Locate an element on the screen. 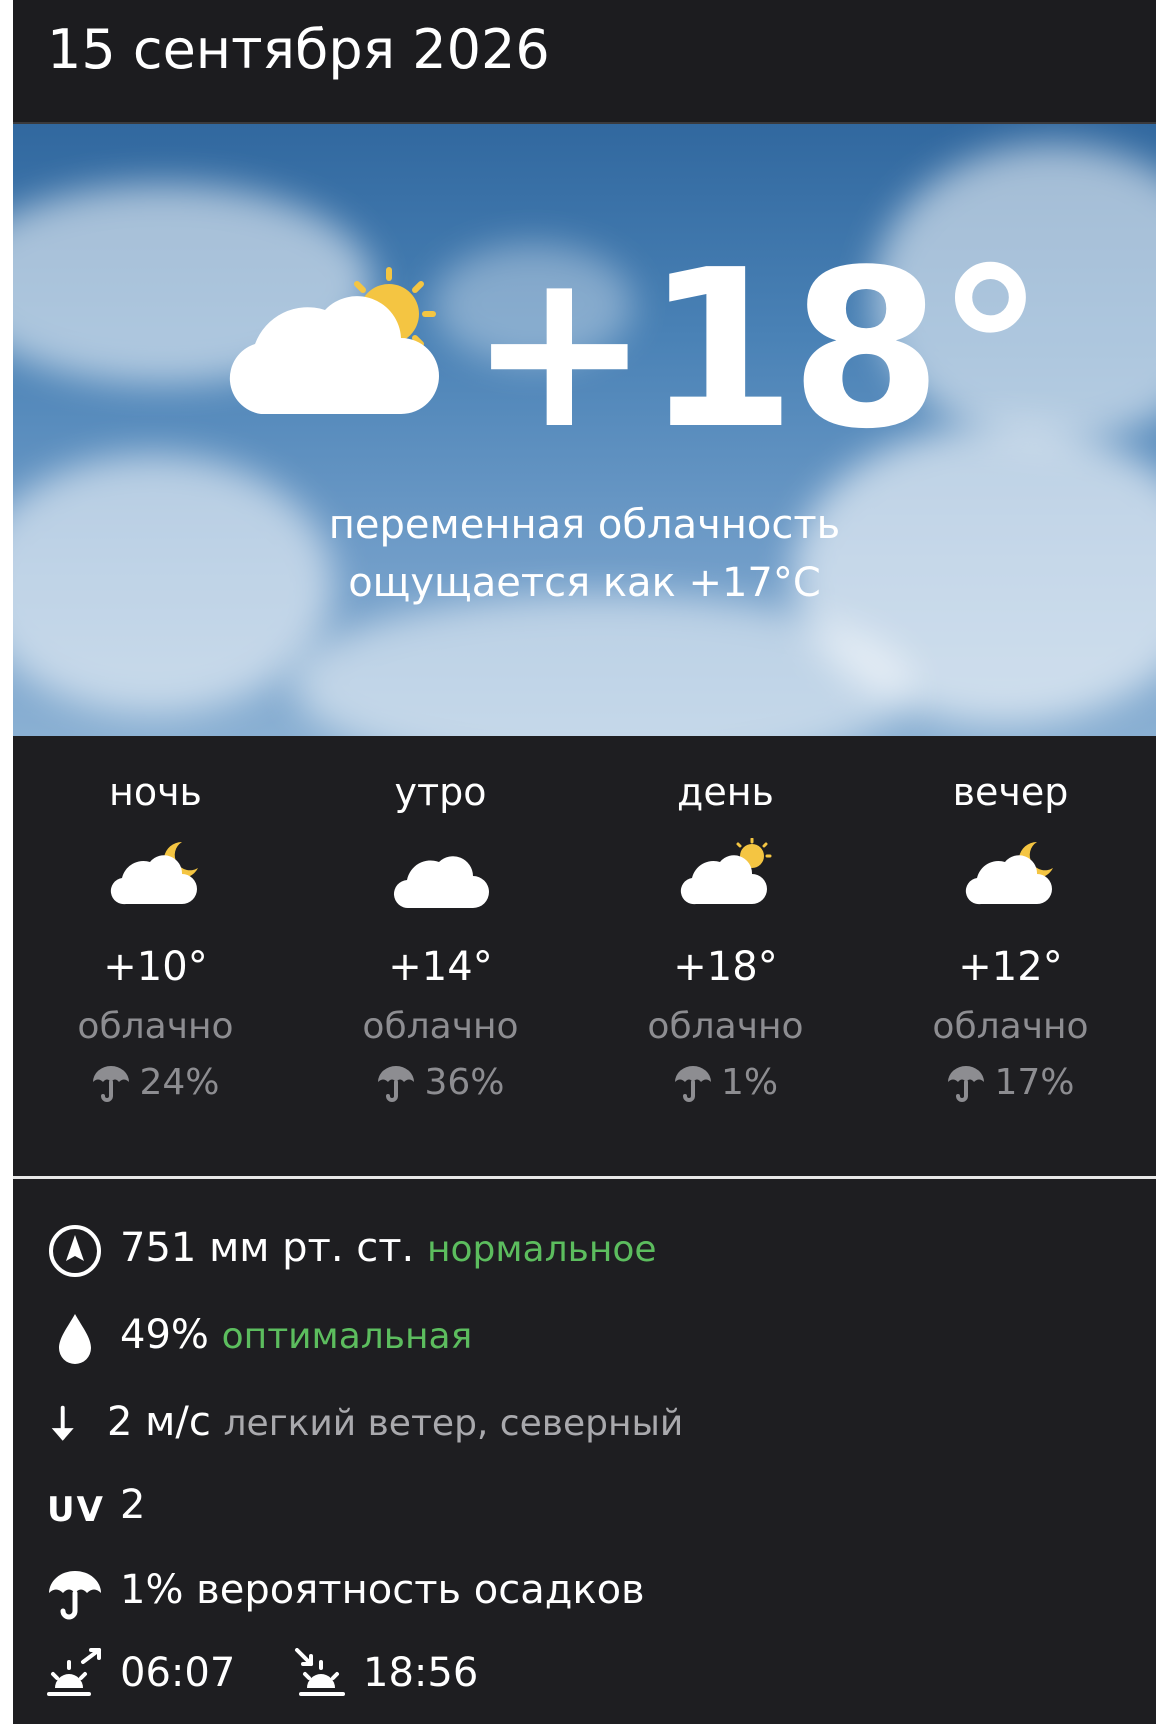  period-night: ночь +10° облачно 24% is located at coordinates (155, 946).